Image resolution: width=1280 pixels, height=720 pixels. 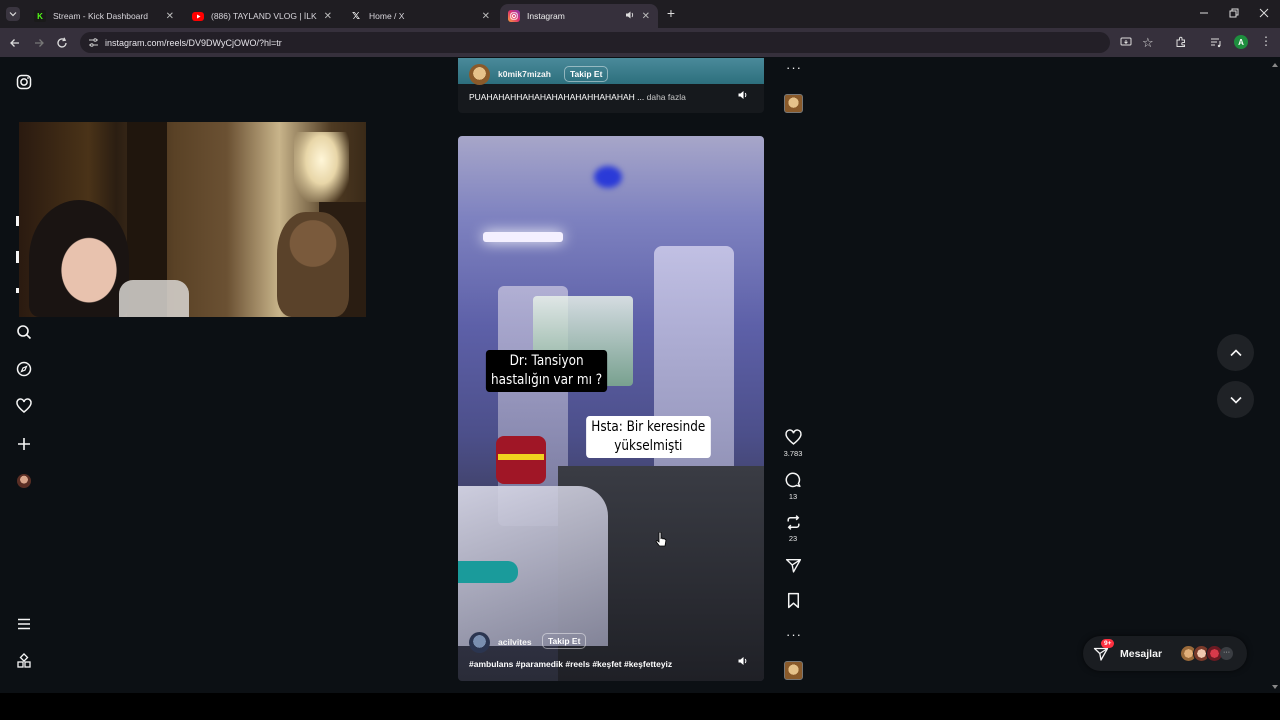 What do you see at coordinates (192, 219) in the screenshot?
I see `webcam-overlay` at bounding box center [192, 219].